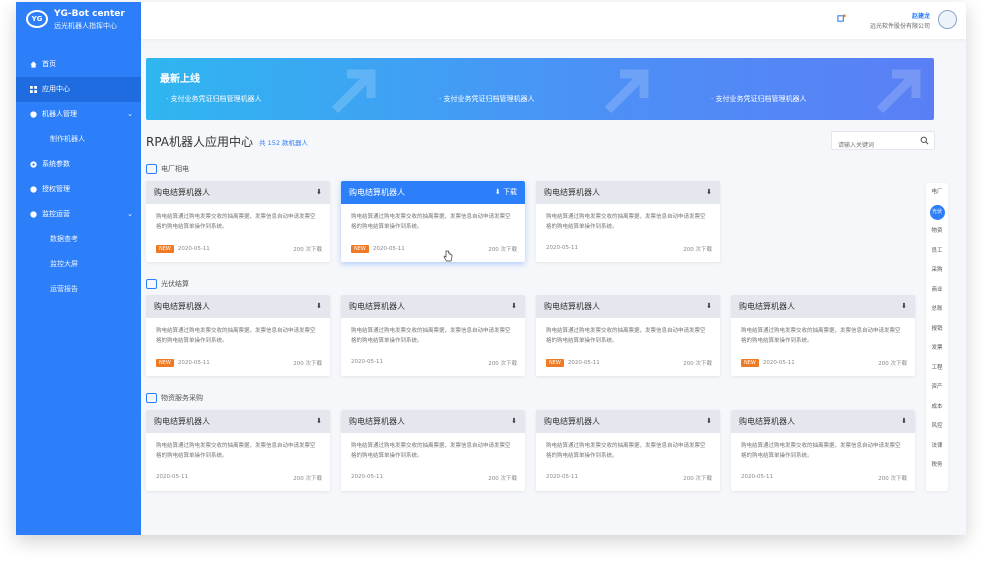  I want to click on index-item: 风控, so click(937, 427).